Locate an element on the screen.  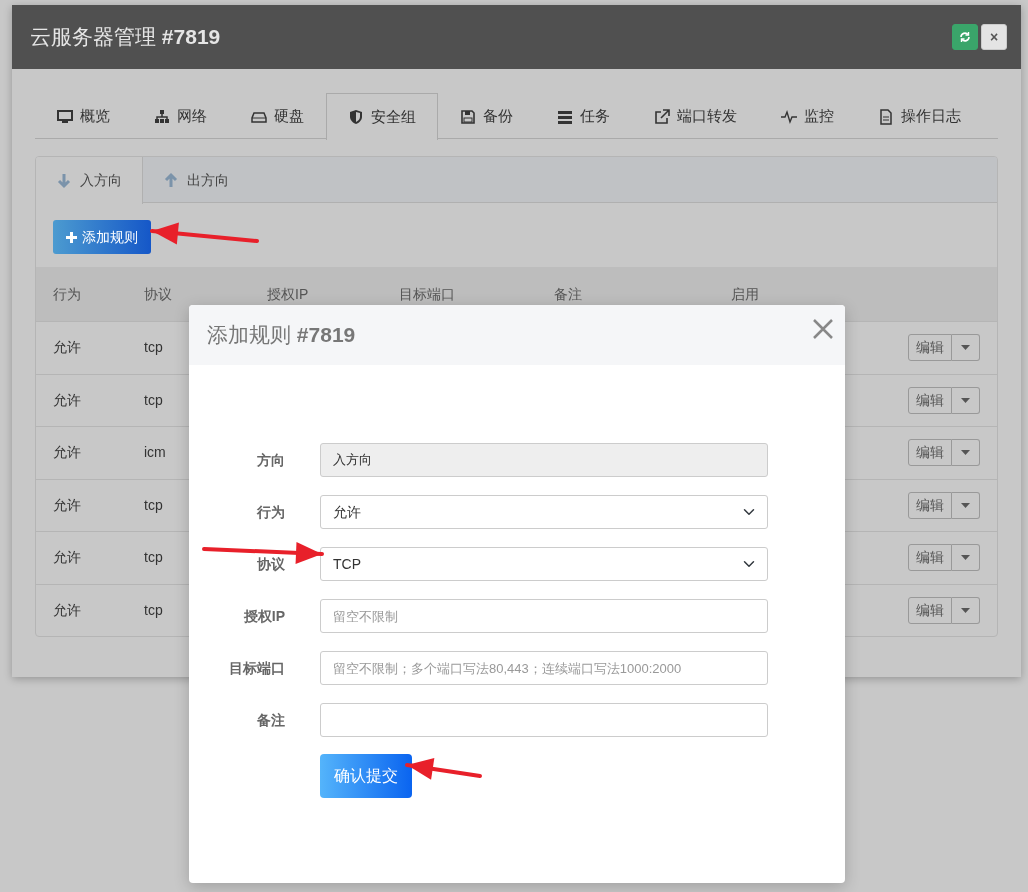
select-field: TCP is located at coordinates (544, 564).